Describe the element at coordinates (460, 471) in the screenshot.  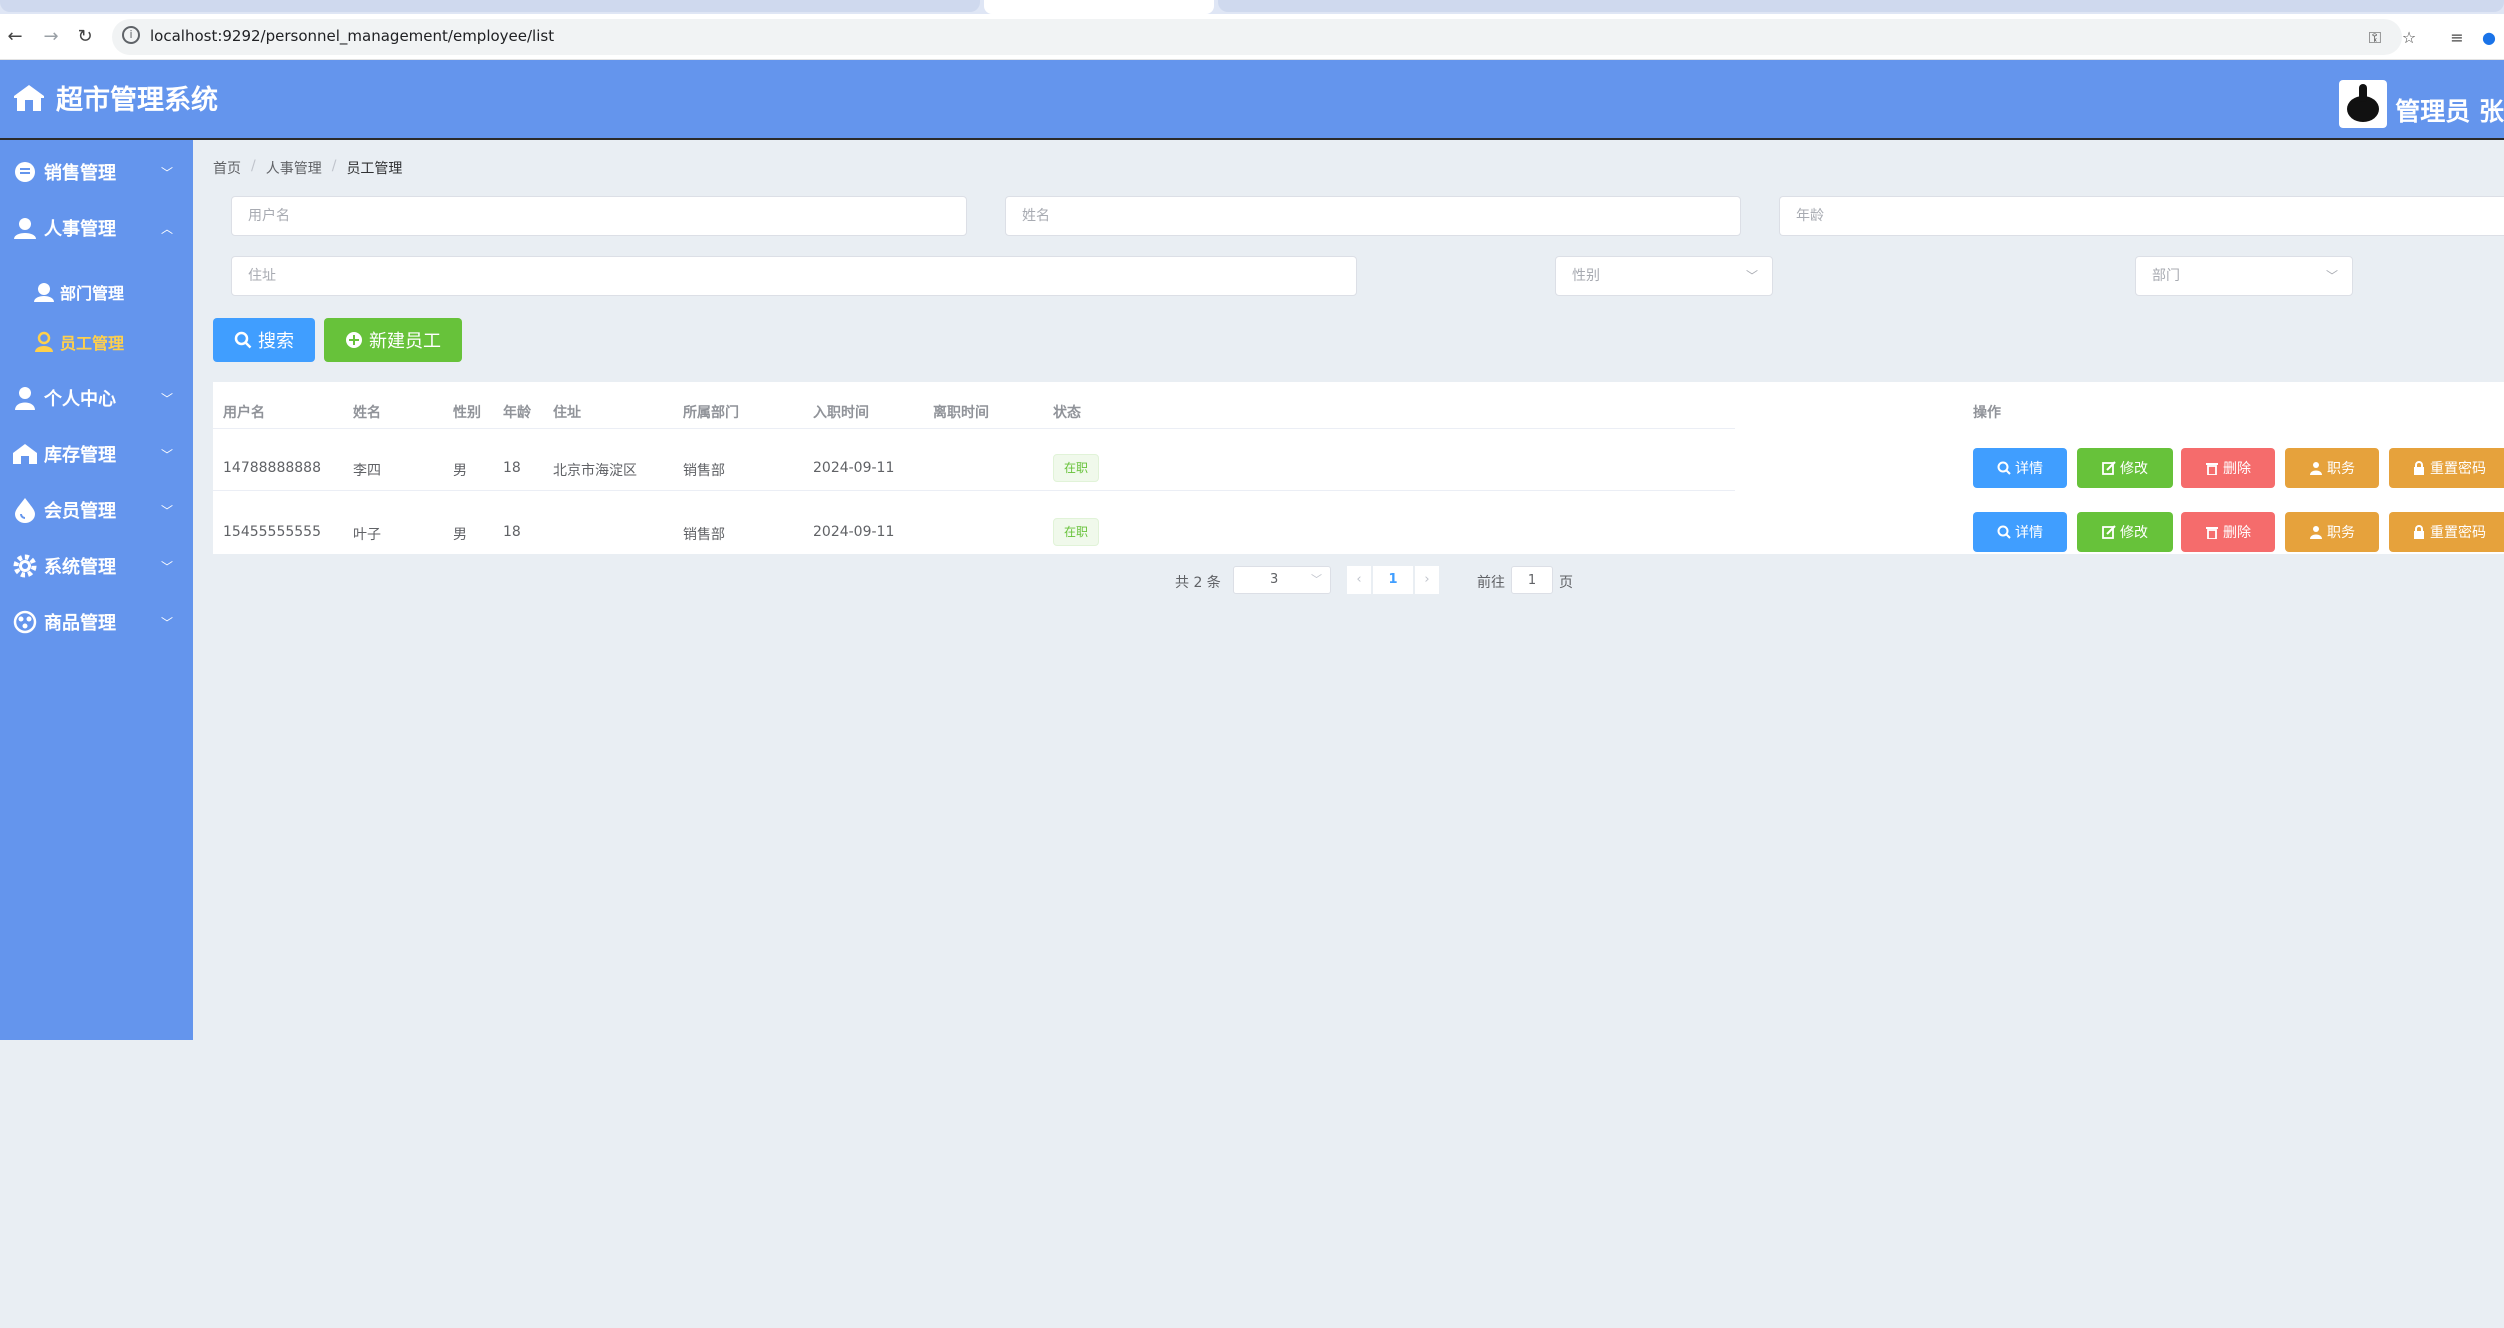
I see `cell-gender: 男` at that location.